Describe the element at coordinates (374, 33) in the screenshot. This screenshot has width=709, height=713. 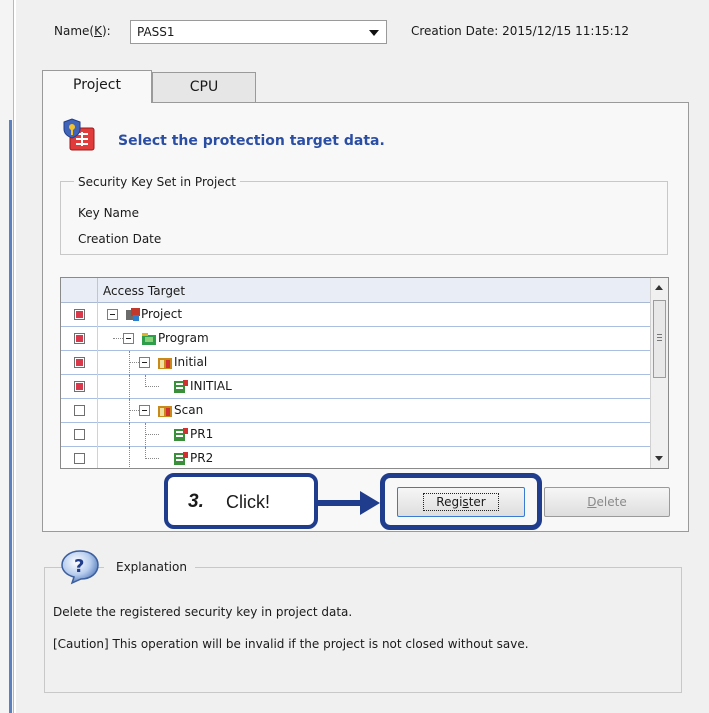
I see `chevron-down-icon` at that location.